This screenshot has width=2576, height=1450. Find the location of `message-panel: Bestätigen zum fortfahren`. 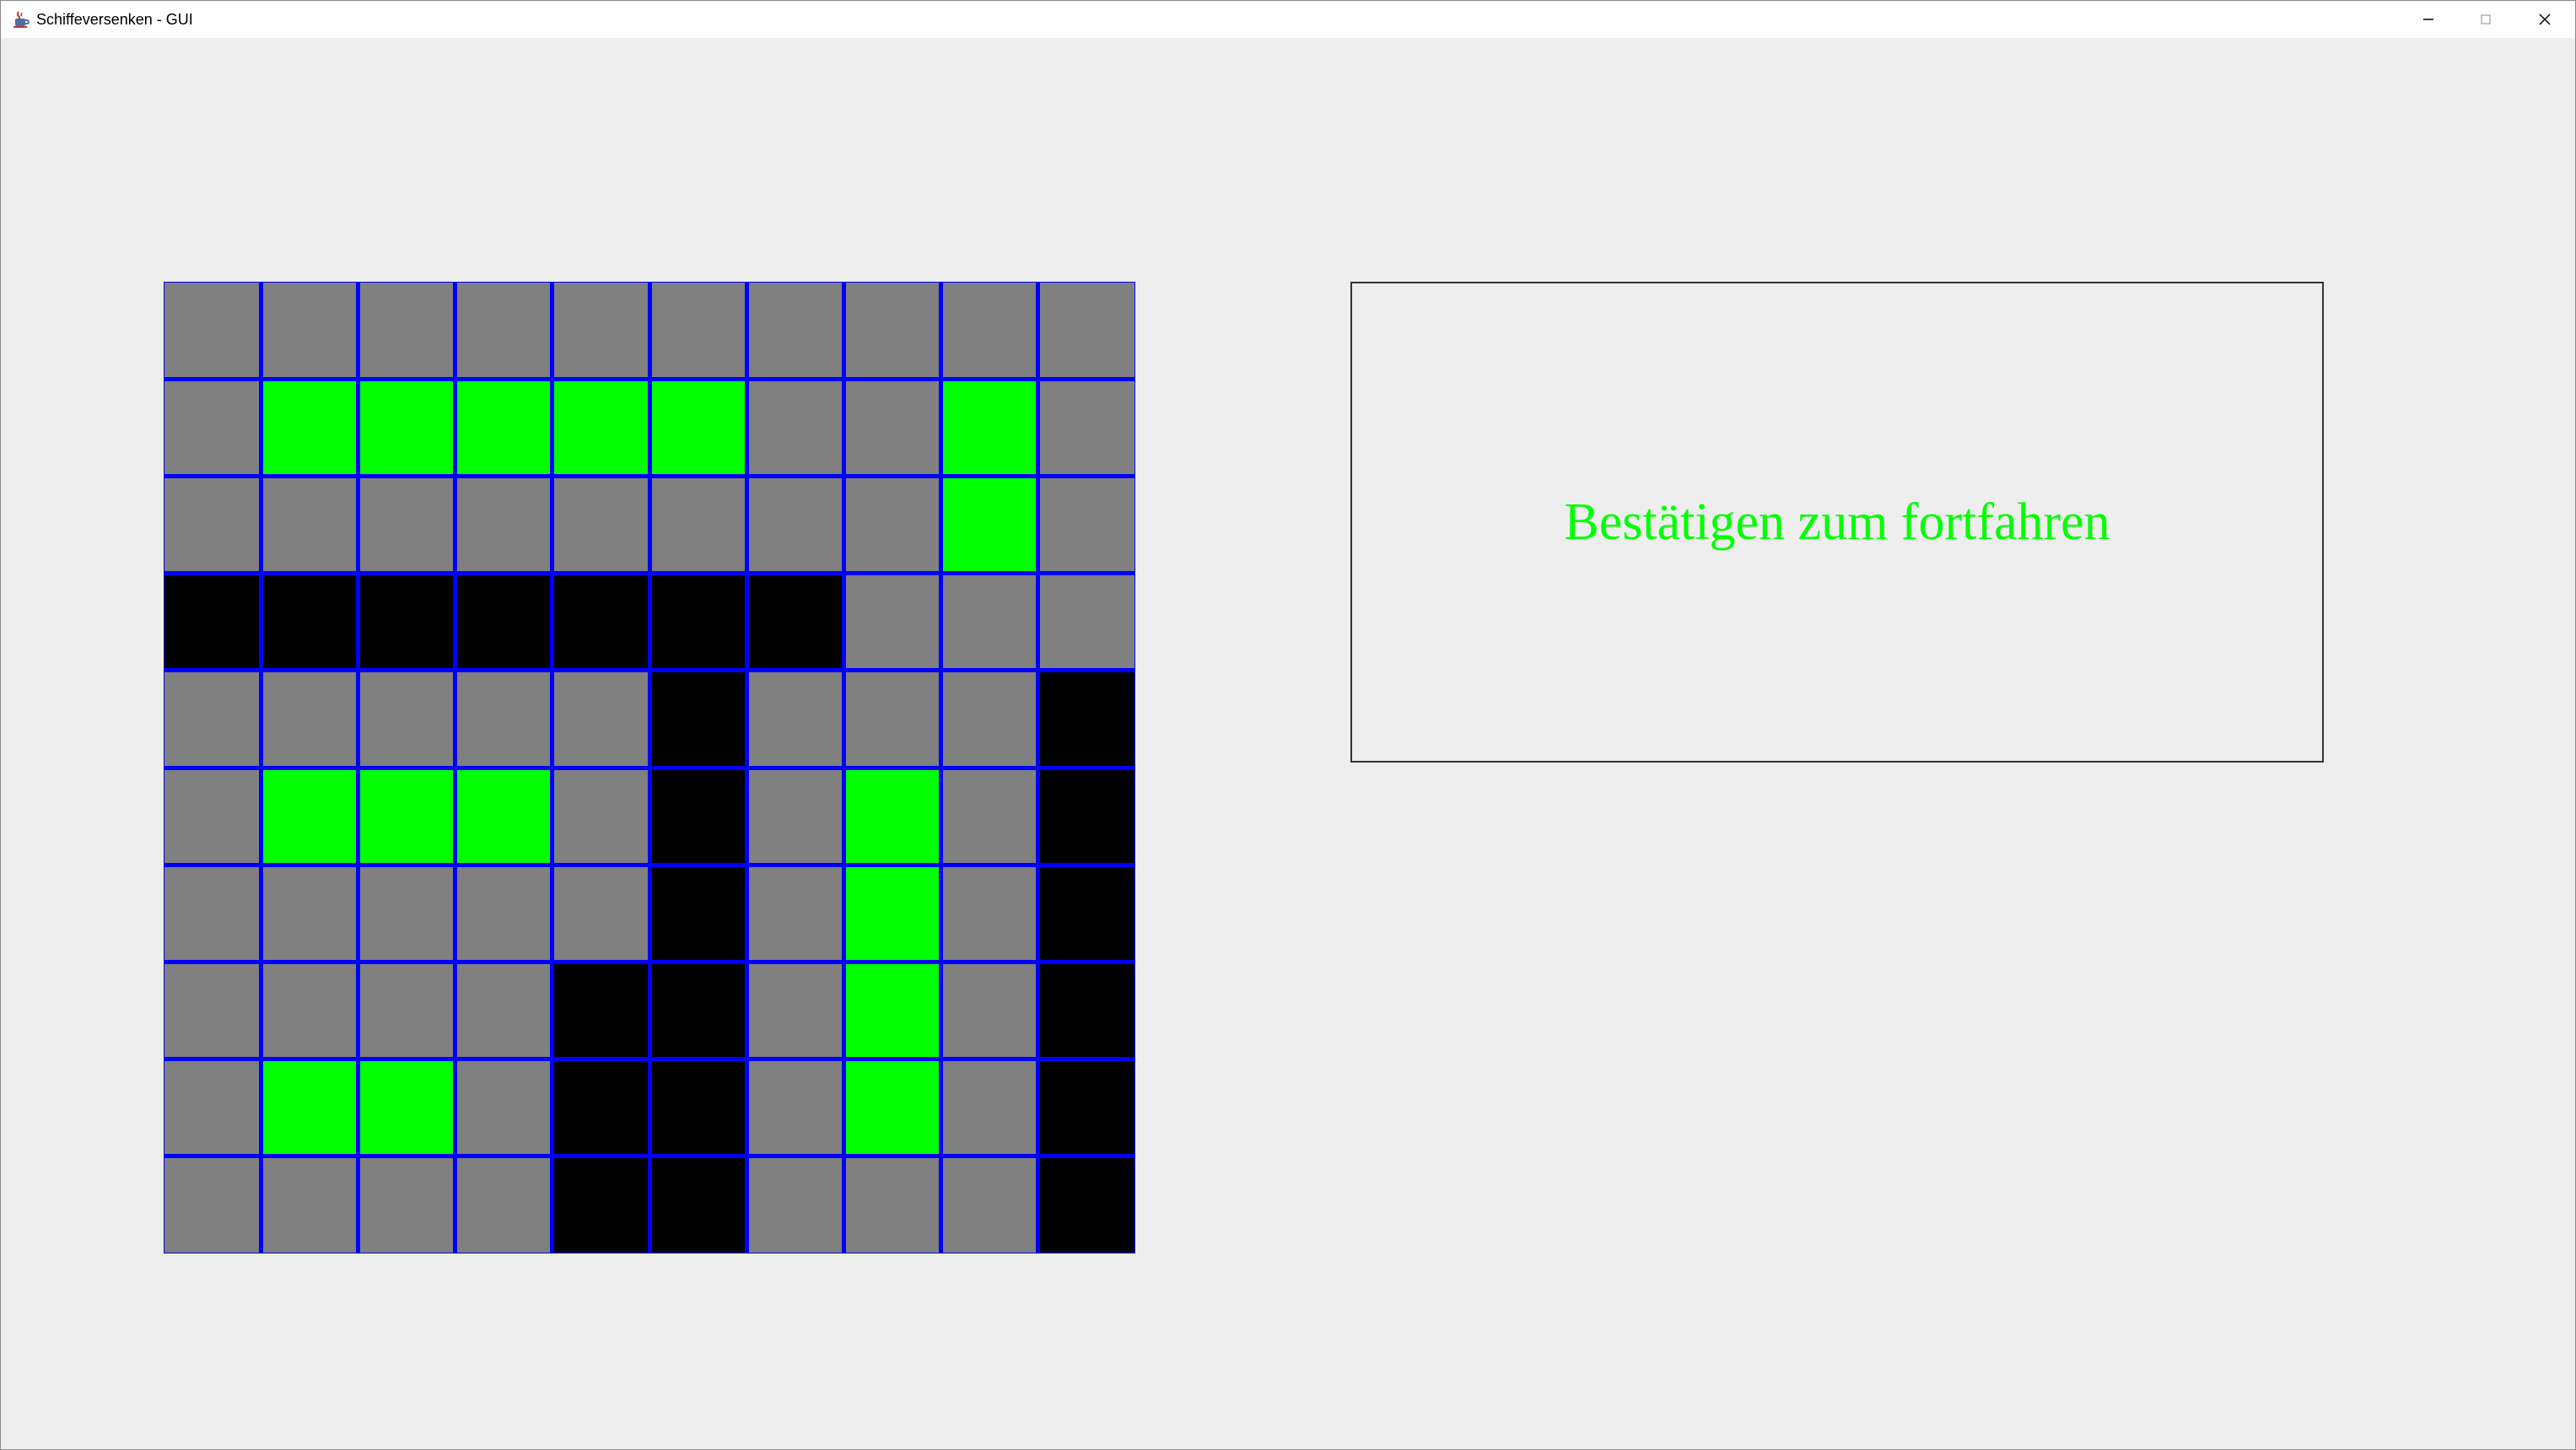

message-panel: Bestätigen zum fortfahren is located at coordinates (1837, 522).